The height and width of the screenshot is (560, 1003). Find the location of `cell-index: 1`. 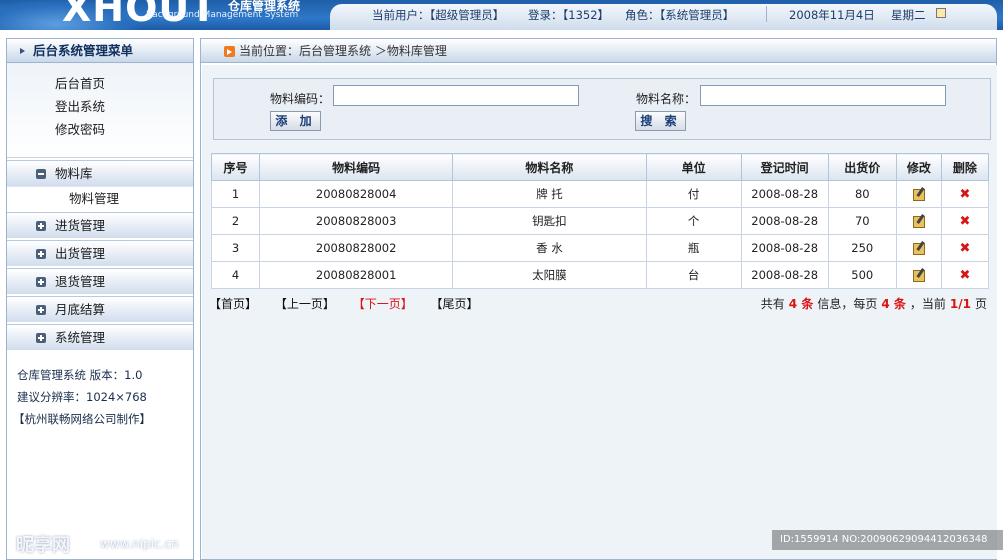

cell-index: 1 is located at coordinates (235, 194).